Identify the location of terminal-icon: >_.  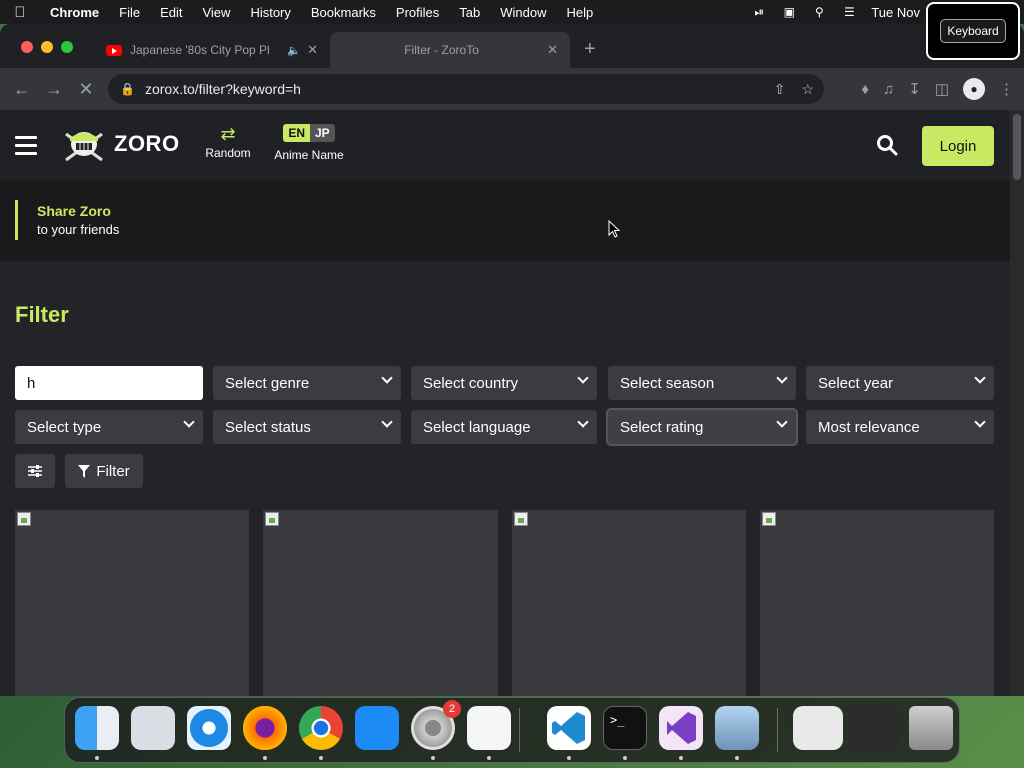
(625, 728).